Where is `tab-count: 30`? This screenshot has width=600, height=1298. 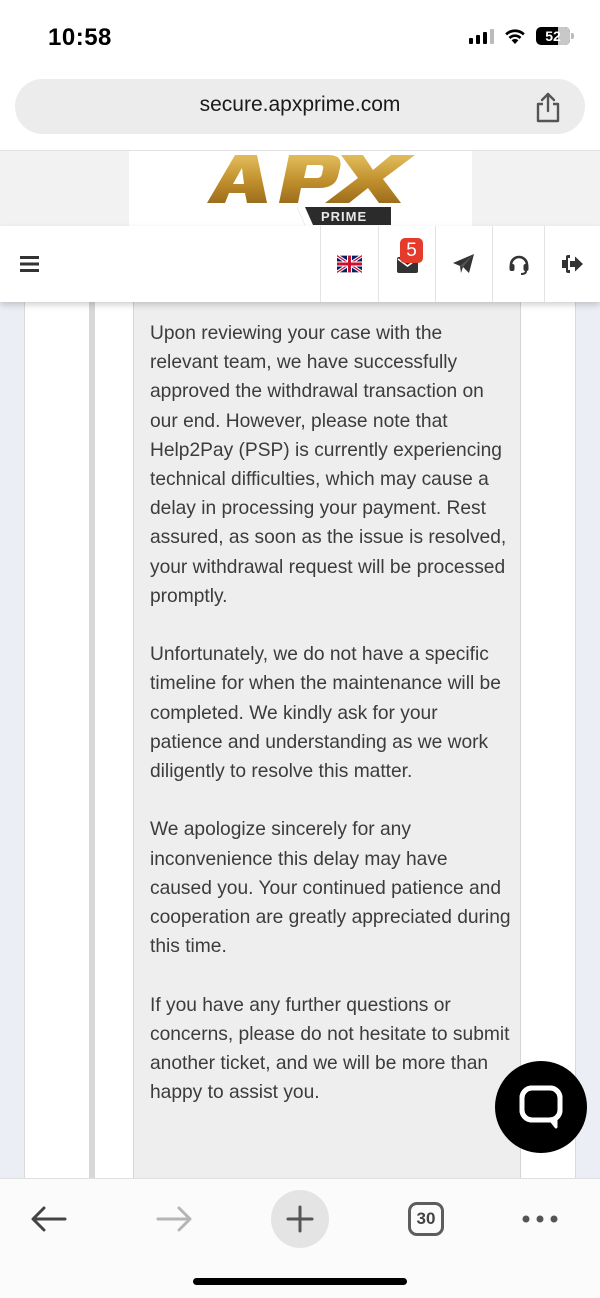 tab-count: 30 is located at coordinates (426, 1219).